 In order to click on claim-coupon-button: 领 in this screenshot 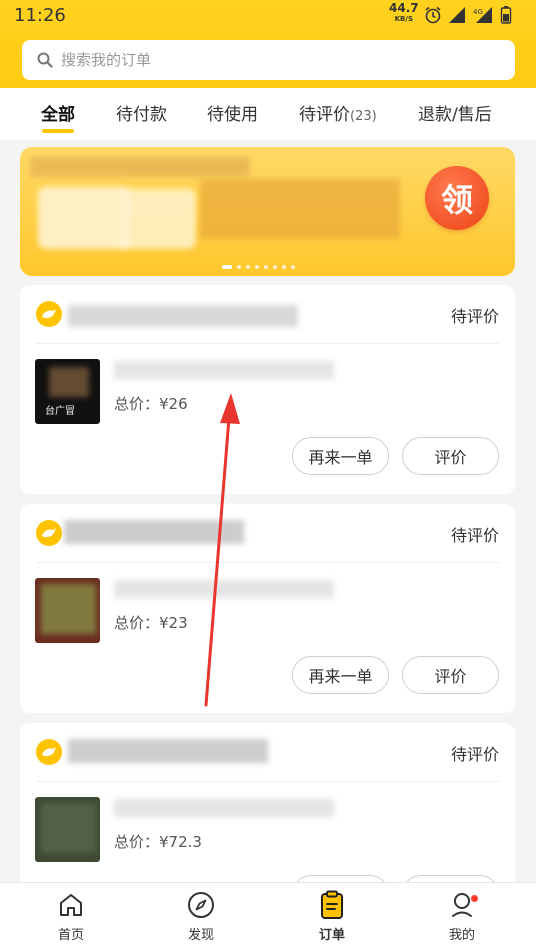, I will do `click(457, 198)`.